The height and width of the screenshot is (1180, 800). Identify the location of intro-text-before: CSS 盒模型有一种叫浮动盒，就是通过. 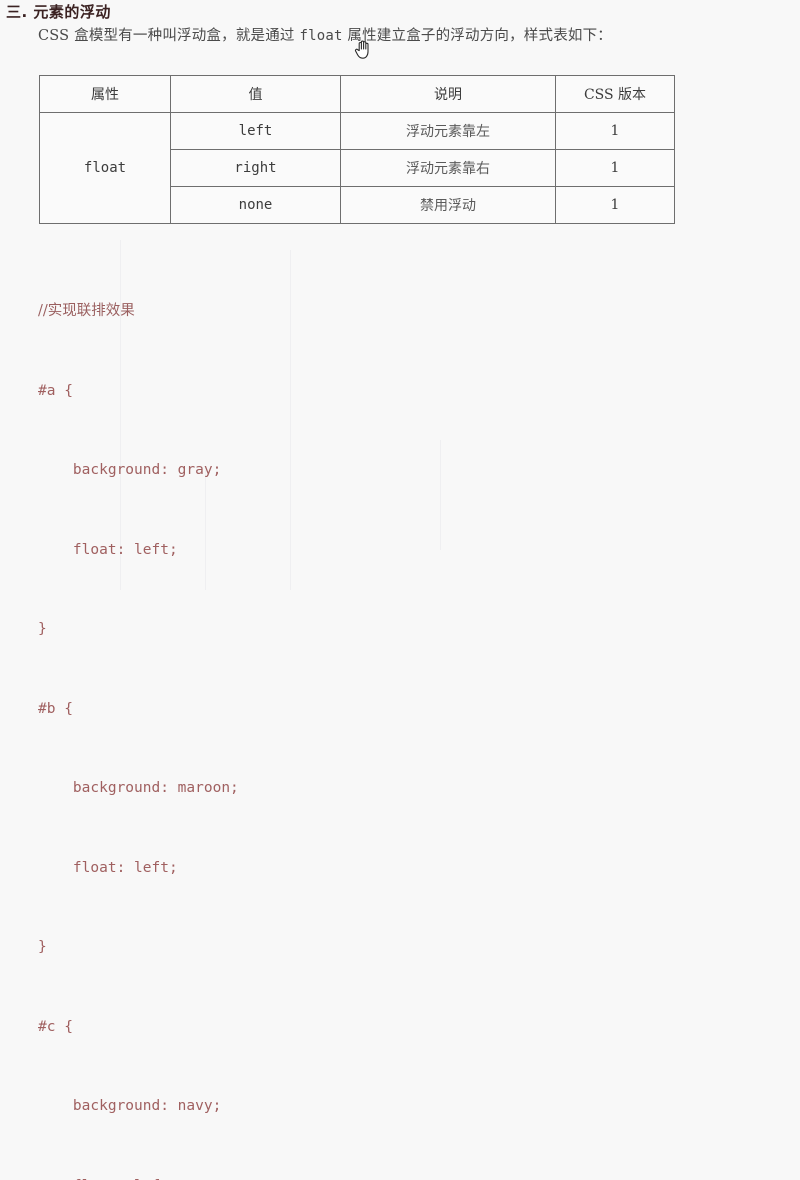
(168, 36).